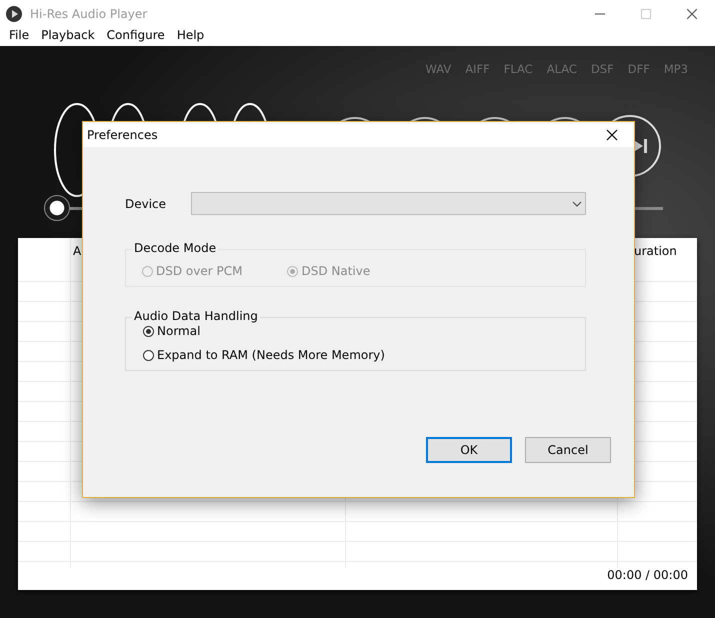 This screenshot has height=618, width=715. I want to click on format-label: DSF, so click(602, 69).